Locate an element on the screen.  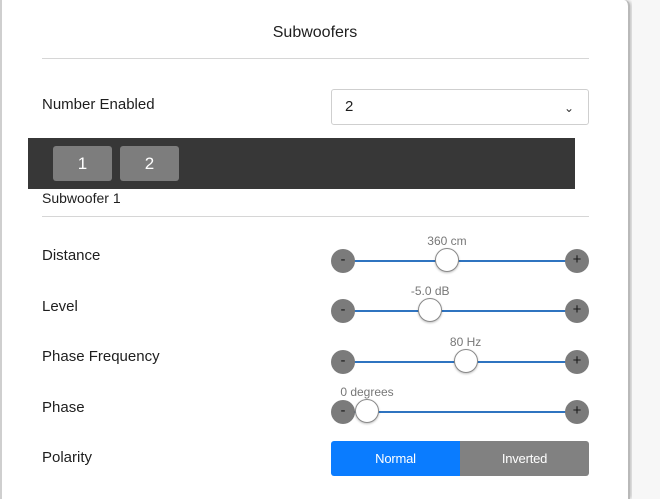
level-track is located at coordinates (460, 311).